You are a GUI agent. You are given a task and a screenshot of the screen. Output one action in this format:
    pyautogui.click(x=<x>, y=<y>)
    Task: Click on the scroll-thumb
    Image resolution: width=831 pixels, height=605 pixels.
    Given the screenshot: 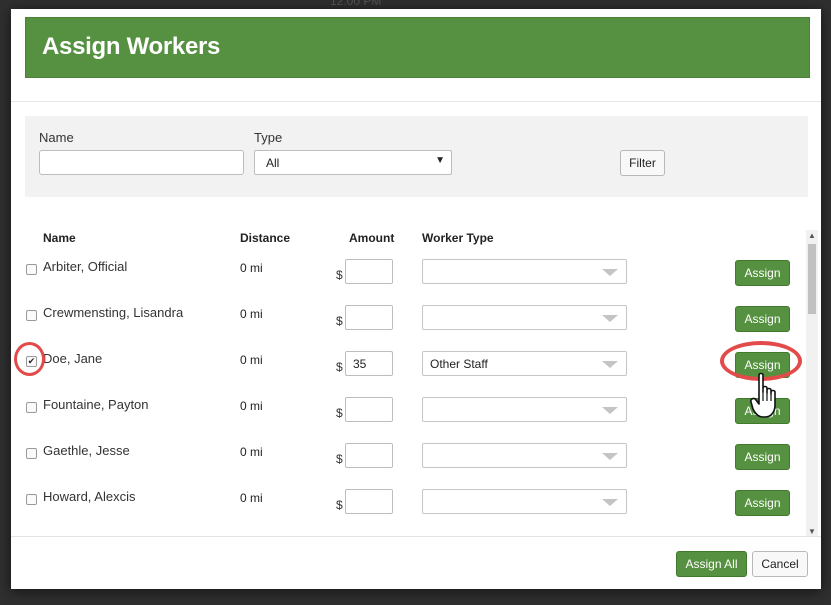 What is the action you would take?
    pyautogui.click(x=812, y=279)
    